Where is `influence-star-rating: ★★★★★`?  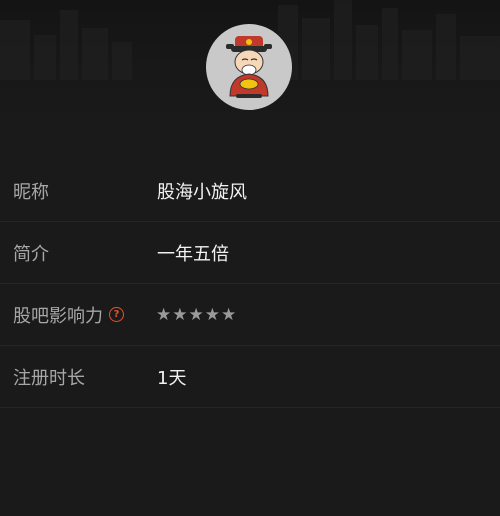
influence-star-rating: ★★★★★ is located at coordinates (197, 314).